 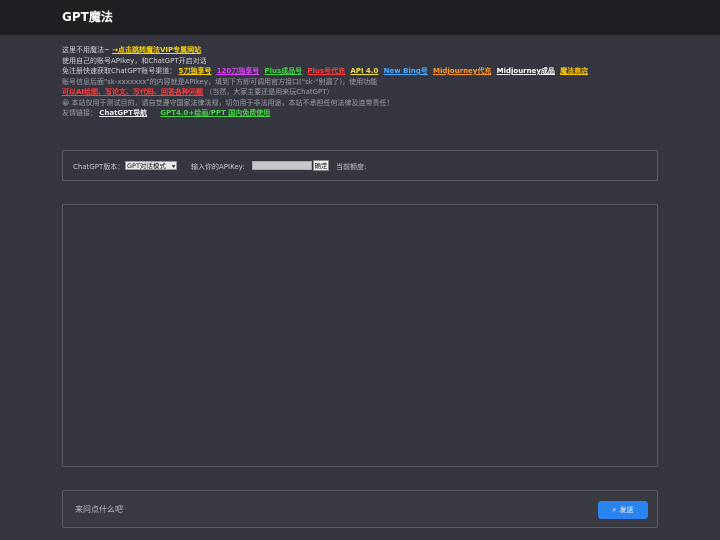 I want to click on features-rest: （当然，大家主要还是用来玩ChatGPT）, so click(x=269, y=92).